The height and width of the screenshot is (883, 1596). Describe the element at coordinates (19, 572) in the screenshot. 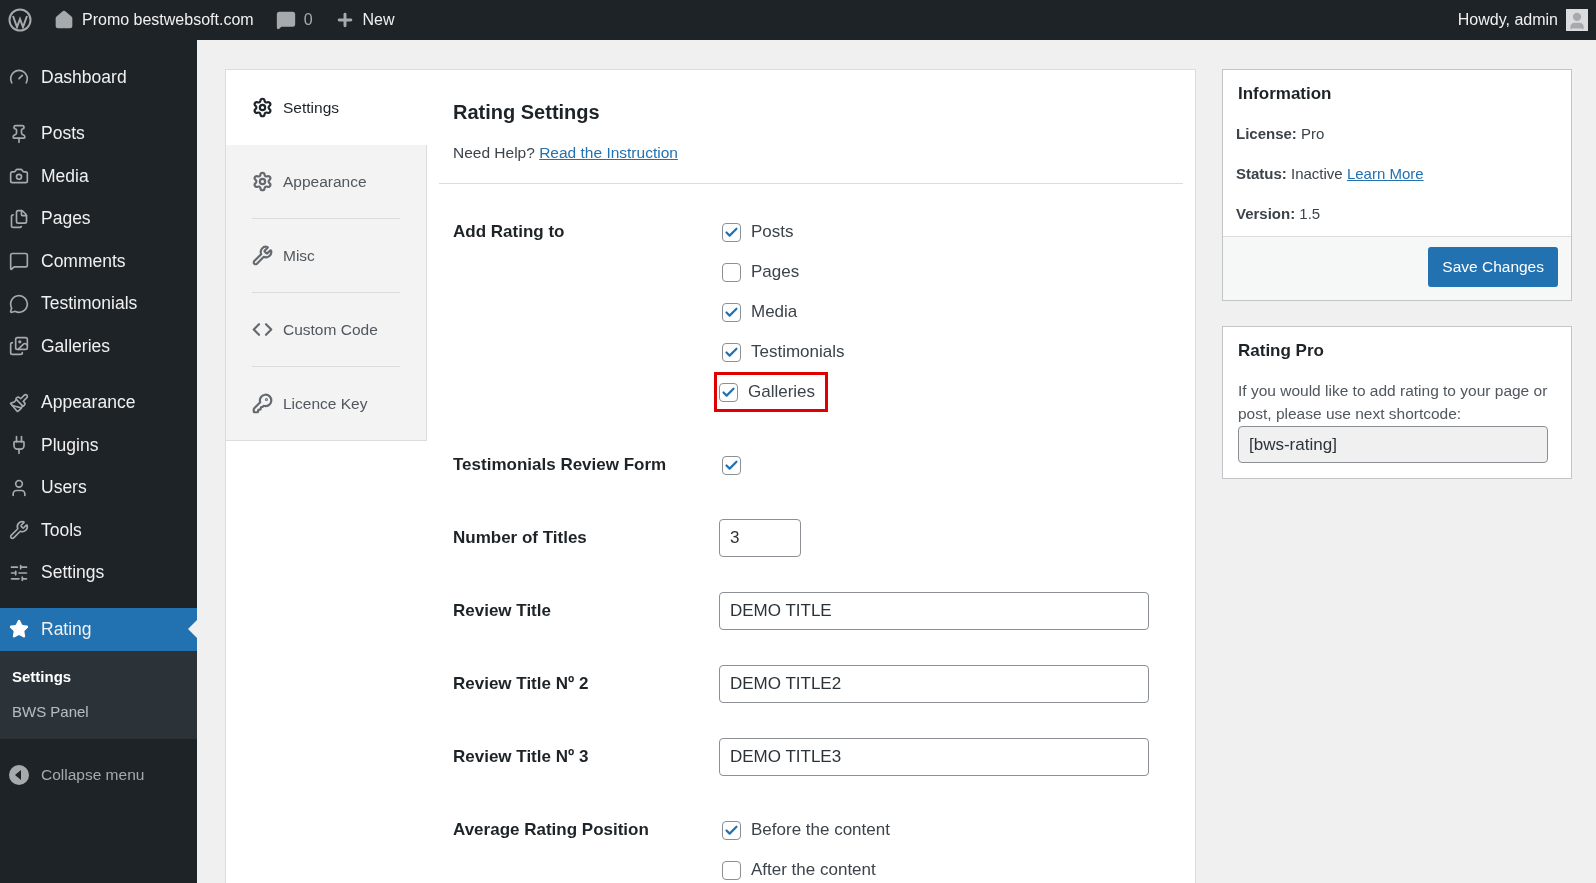

I see `sliders-icon` at that location.